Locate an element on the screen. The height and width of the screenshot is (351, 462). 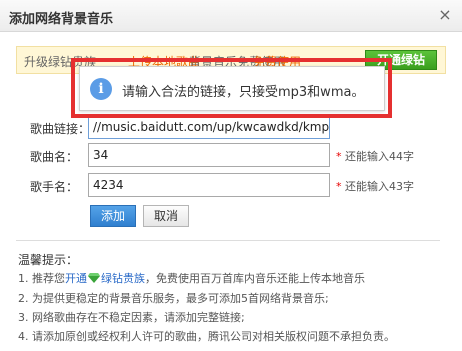
add-button: 添加 is located at coordinates (113, 216).